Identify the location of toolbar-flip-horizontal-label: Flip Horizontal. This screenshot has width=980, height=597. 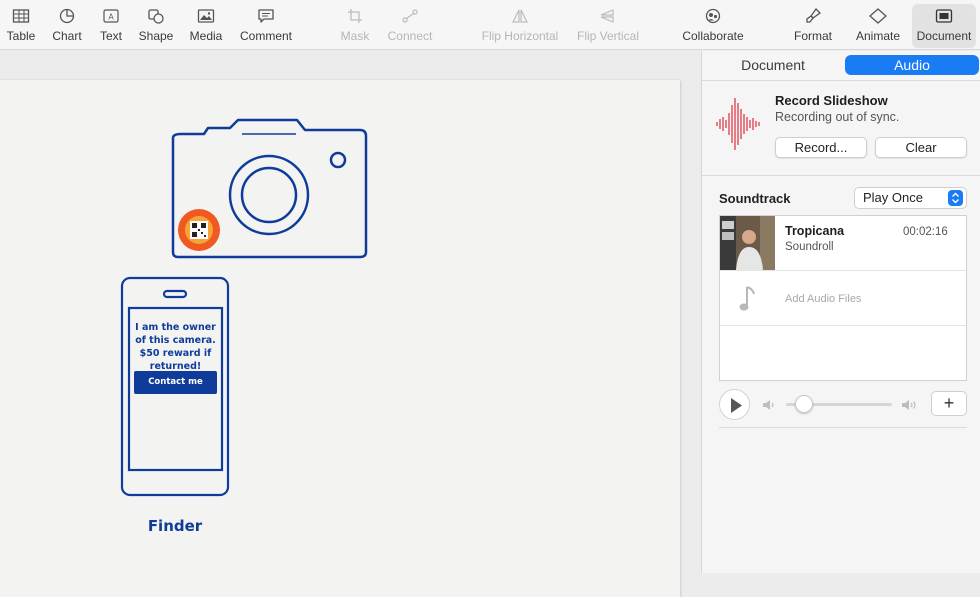
(520, 36).